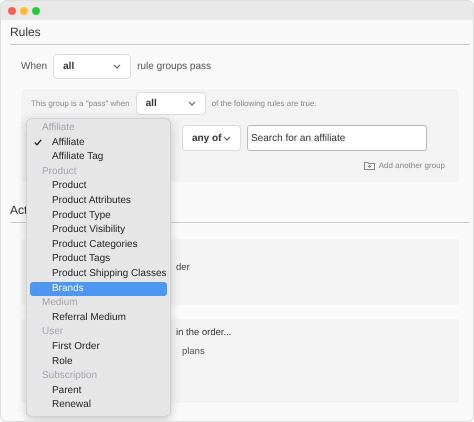 The height and width of the screenshot is (422, 474). I want to click on zoom-icon, so click(36, 10).